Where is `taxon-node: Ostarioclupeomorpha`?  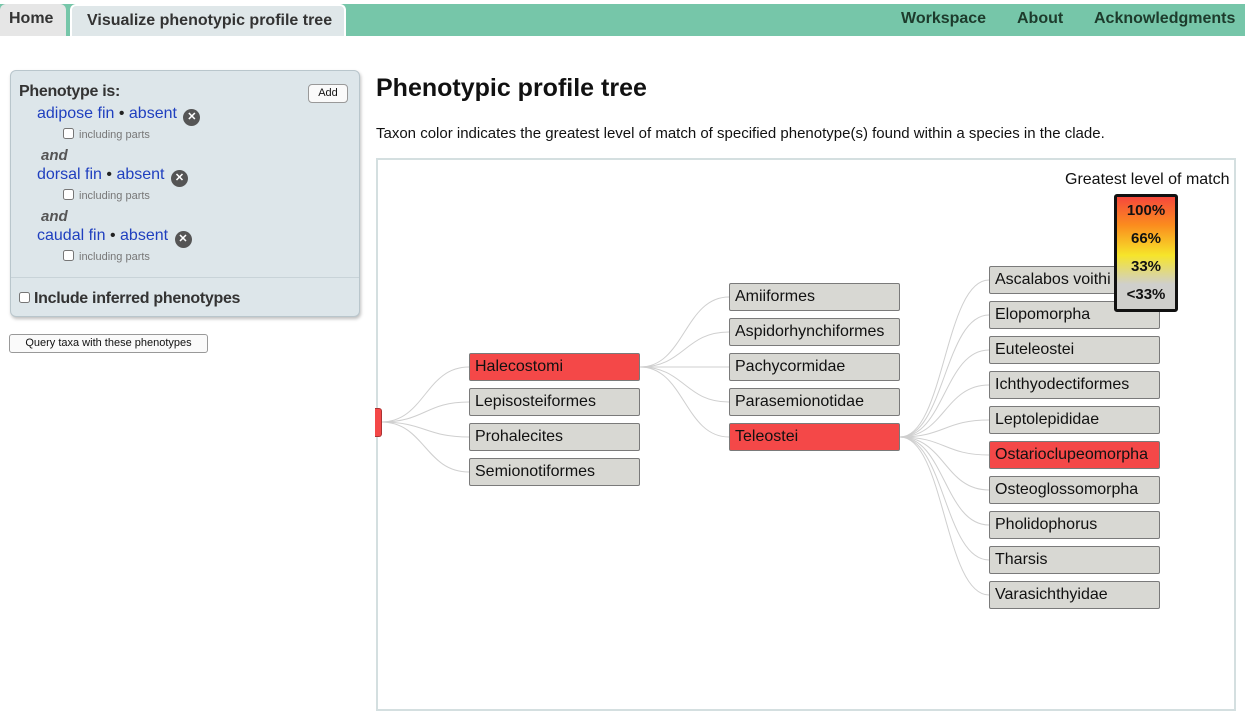 taxon-node: Ostarioclupeomorpha is located at coordinates (1074, 455).